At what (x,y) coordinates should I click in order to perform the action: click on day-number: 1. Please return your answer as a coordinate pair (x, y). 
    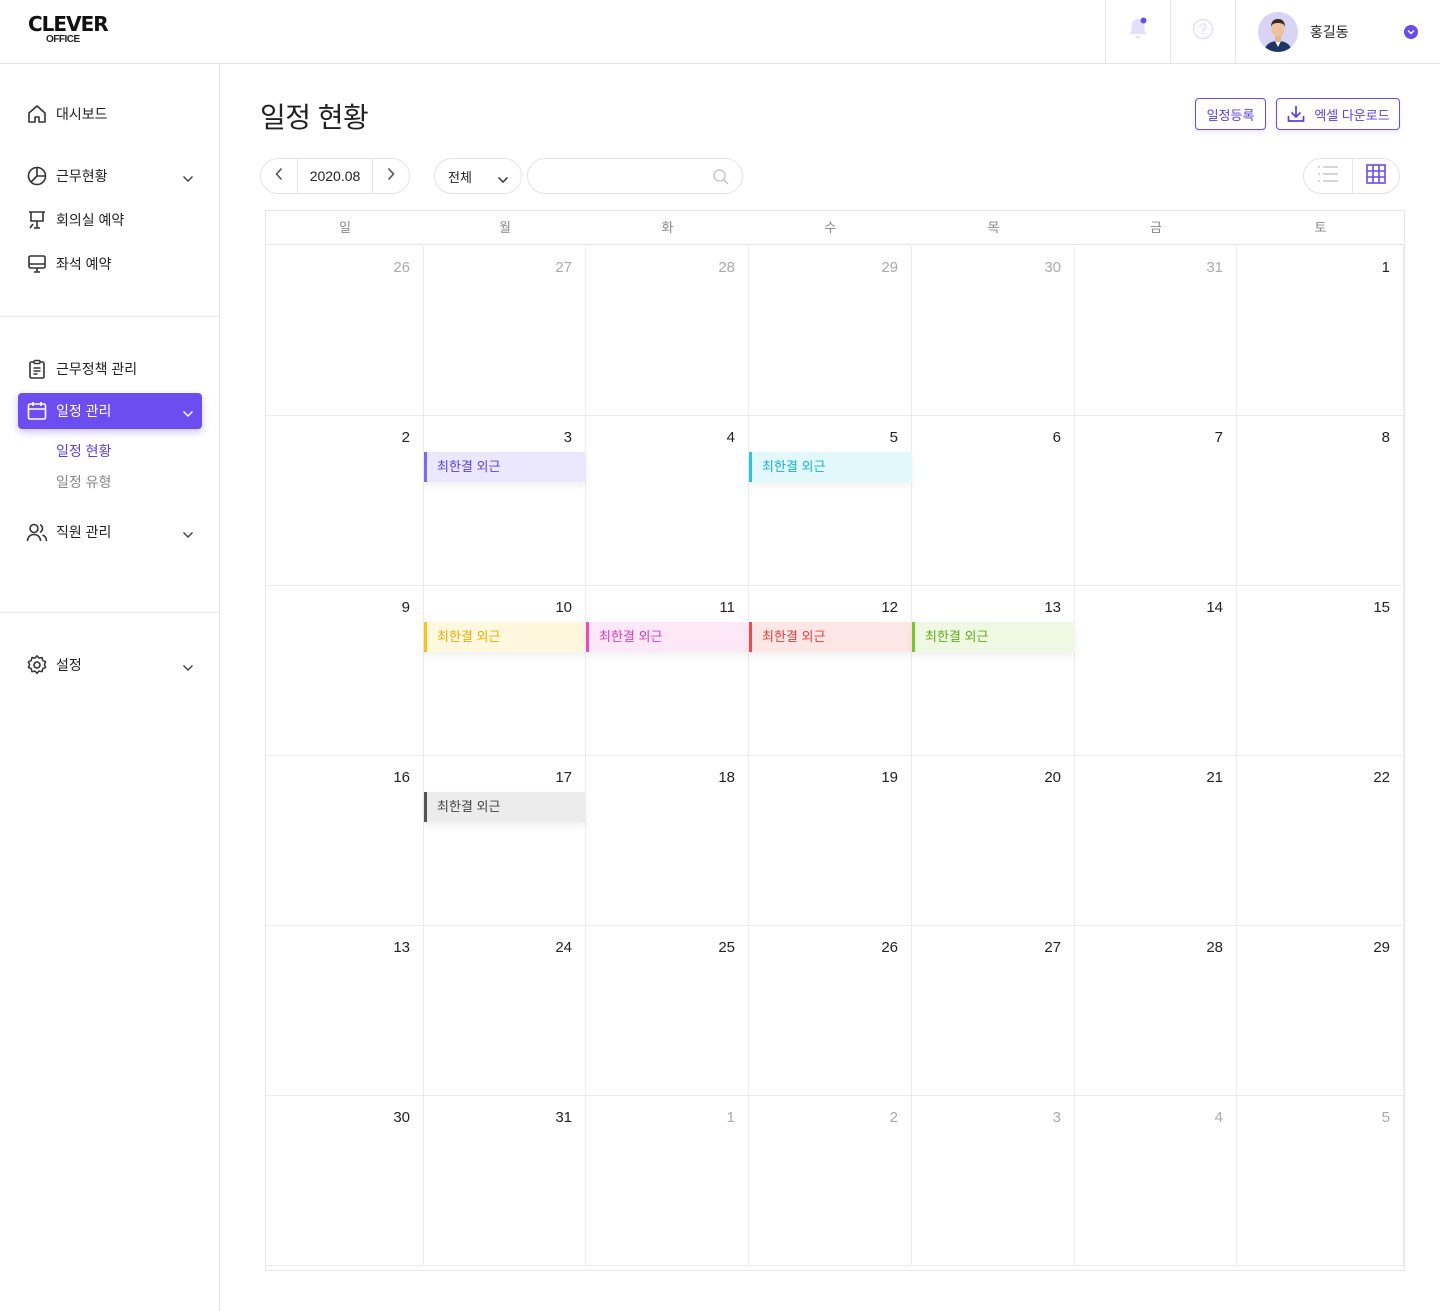
    Looking at the image, I should click on (1385, 267).